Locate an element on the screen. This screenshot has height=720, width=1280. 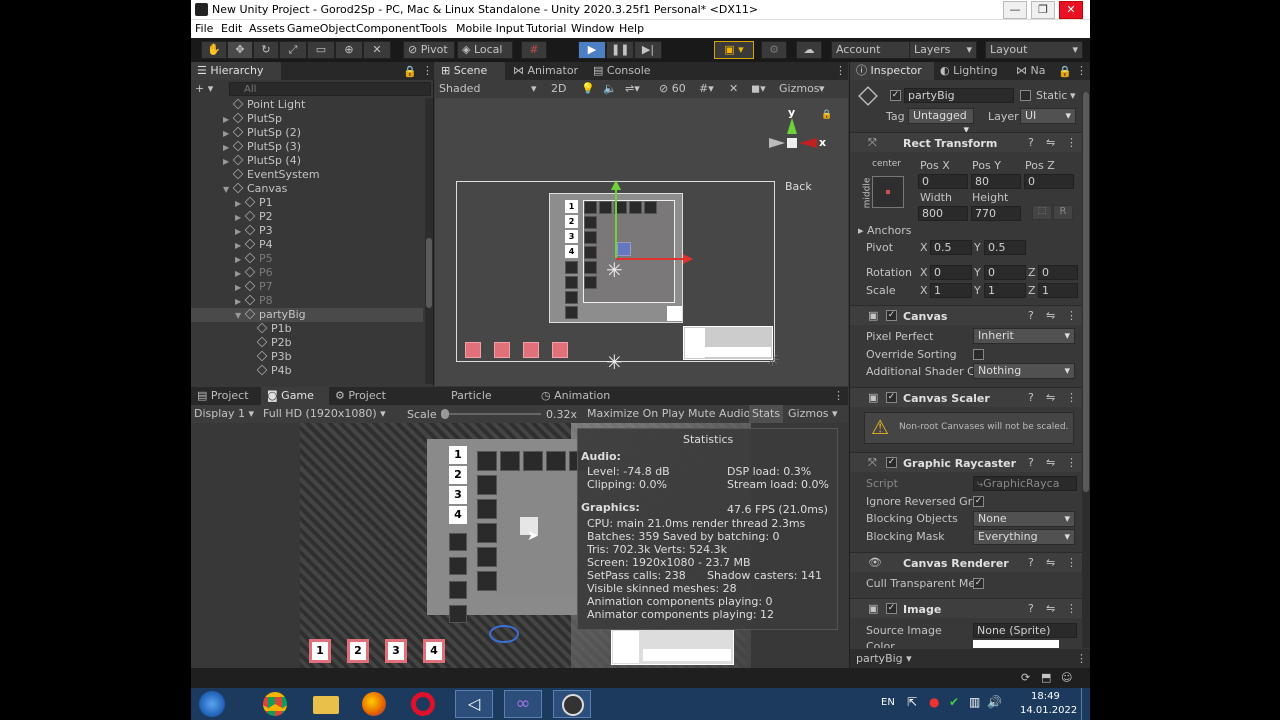
gizmo-neg-x-cone is located at coordinates (777, 143).